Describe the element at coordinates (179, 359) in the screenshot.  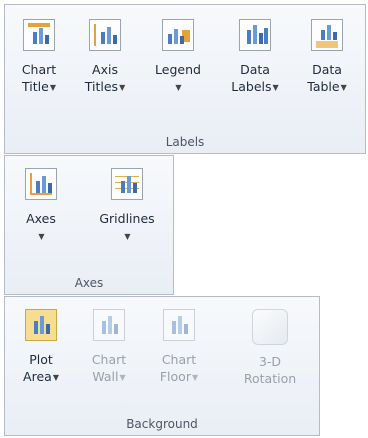
I see `chart-floor-label-1: Chart` at that location.